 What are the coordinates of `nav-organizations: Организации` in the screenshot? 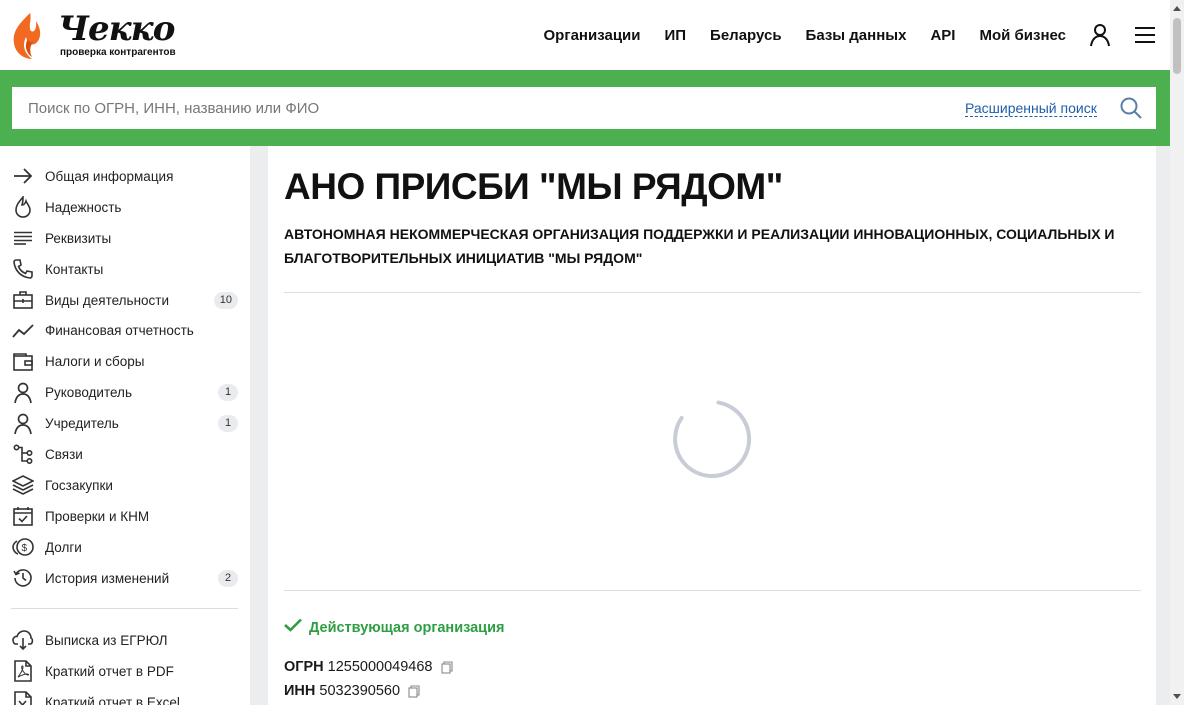 It's located at (592, 35).